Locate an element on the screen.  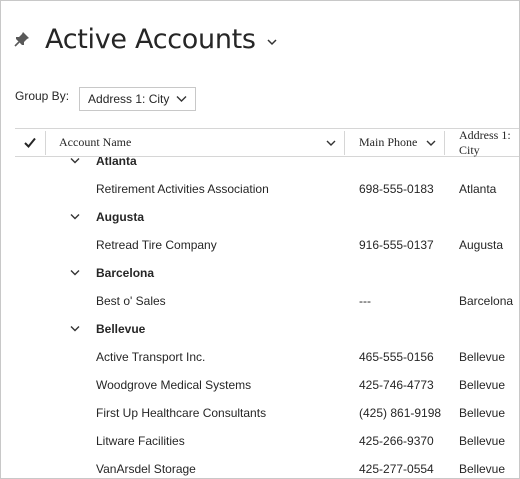
view-selector-chevron-down-icon is located at coordinates (272, 41).